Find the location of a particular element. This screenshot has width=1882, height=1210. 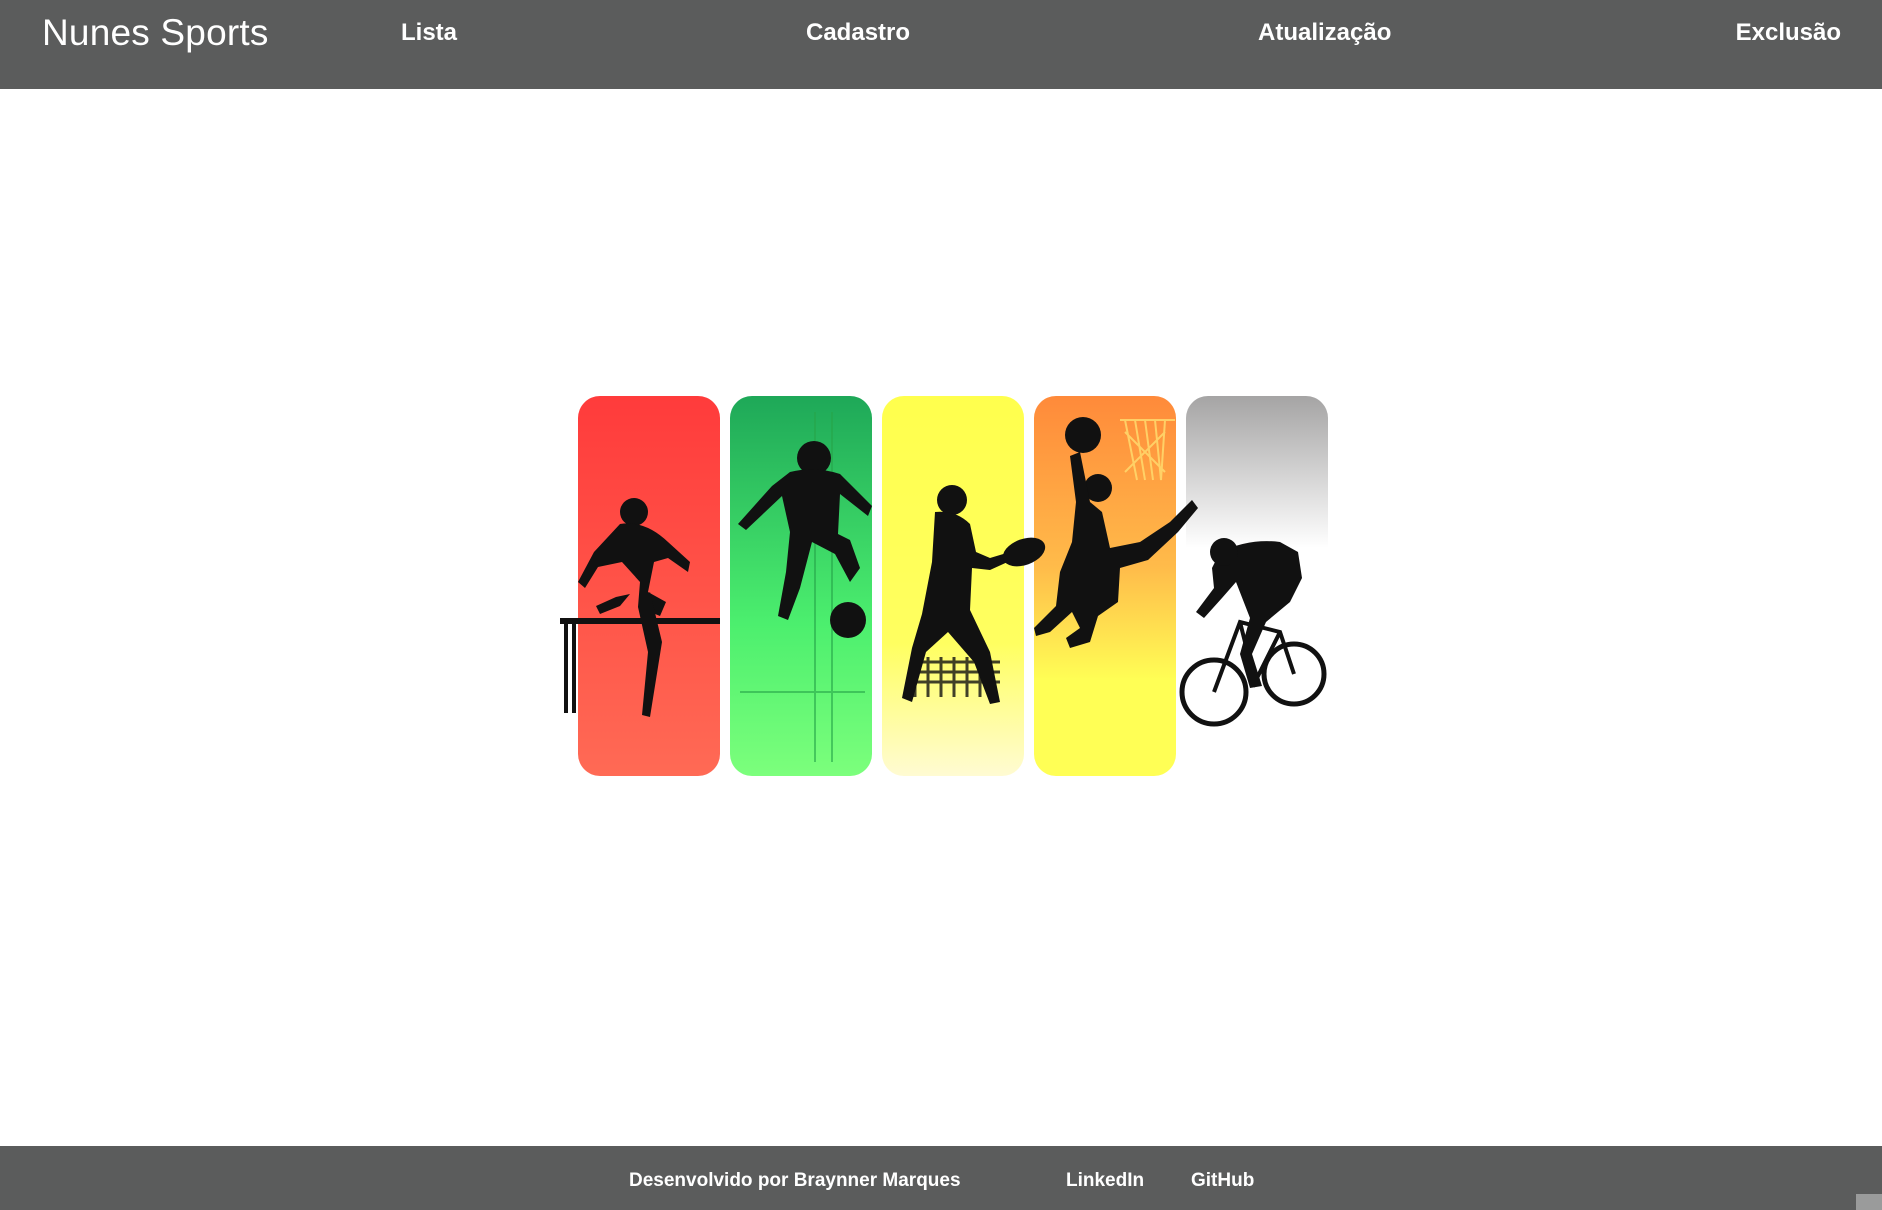

footer-credit-text: Desenvolvido por Braynner Marques is located at coordinates (795, 1180).